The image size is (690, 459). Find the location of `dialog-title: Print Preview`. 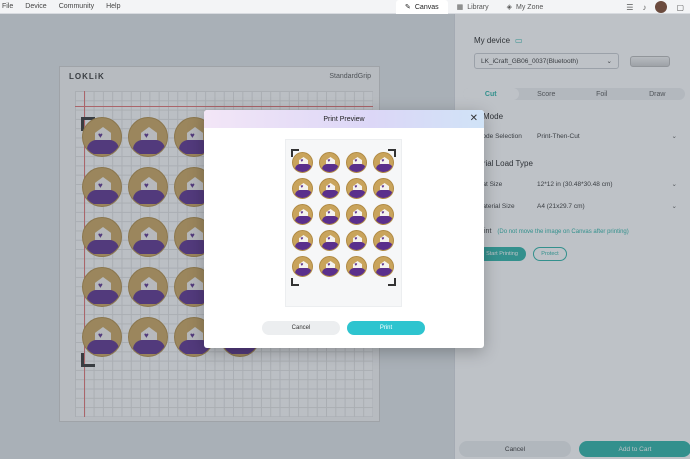

dialog-title: Print Preview is located at coordinates (344, 119).